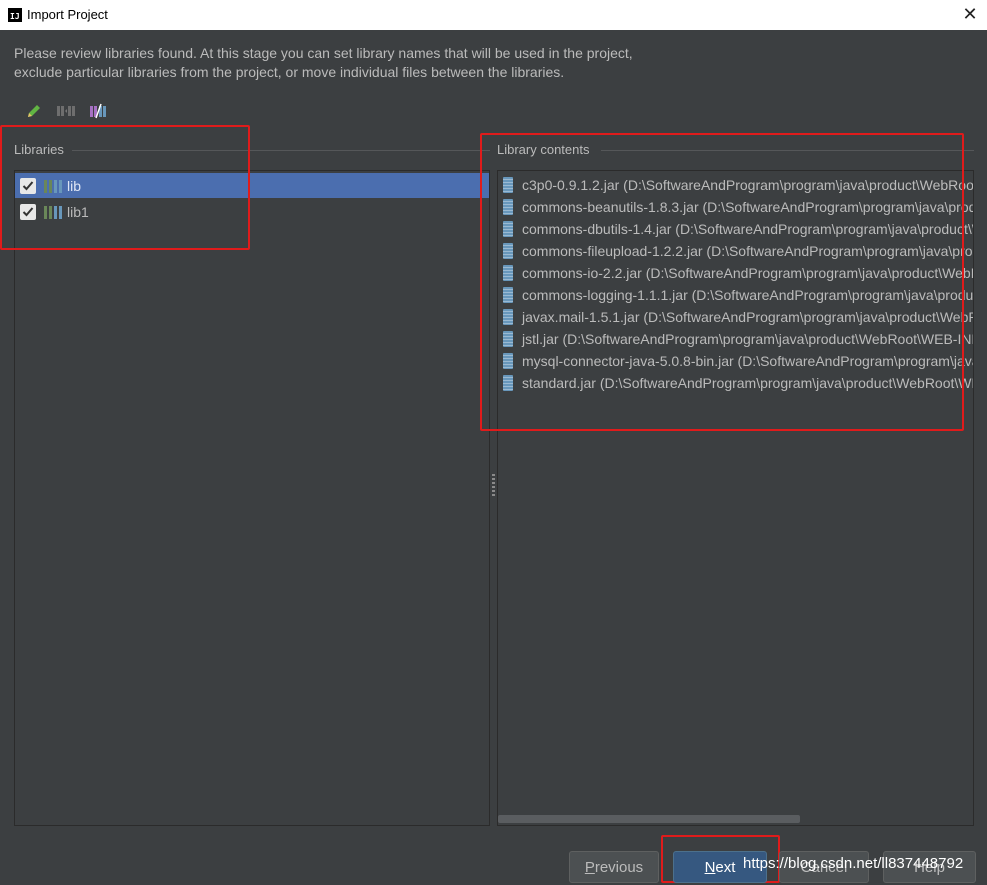  I want to click on library-name: lib, so click(74, 185).